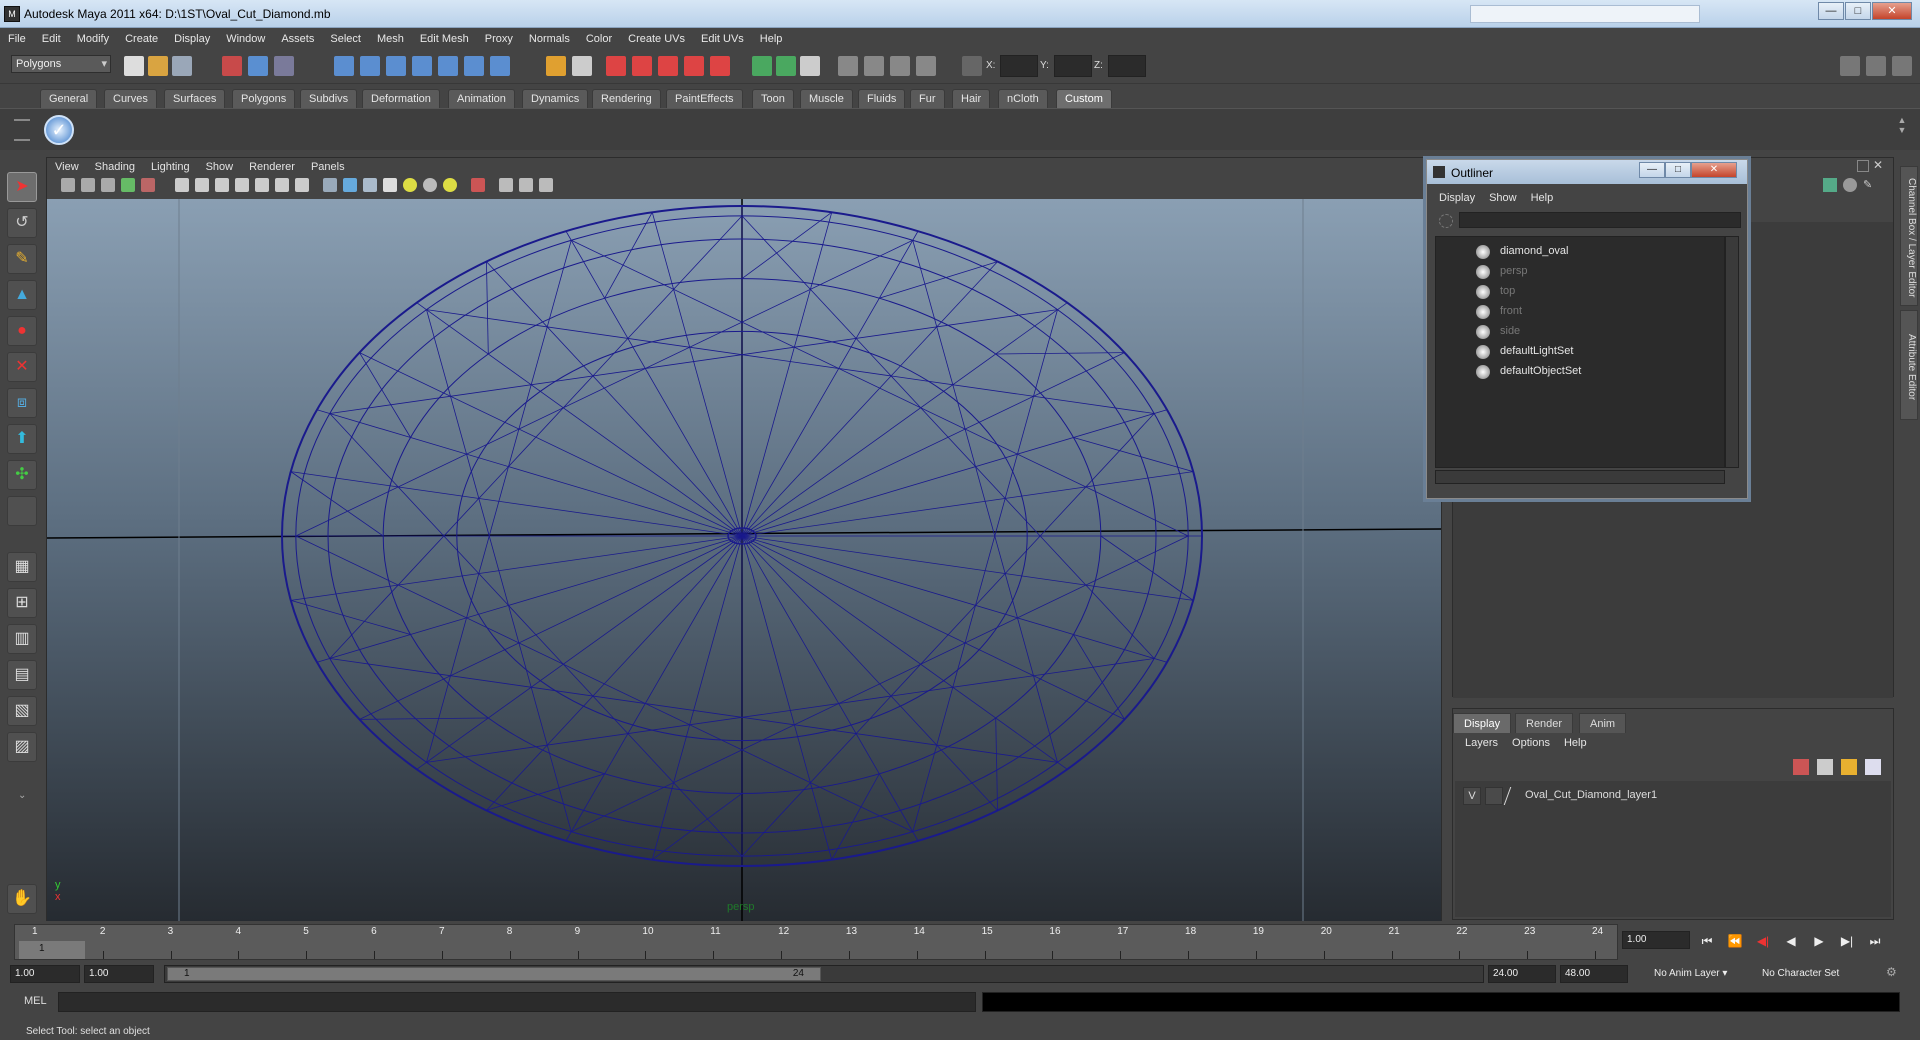  Describe the element at coordinates (297, 37) in the screenshot. I see `menu-assets: Assets` at that location.